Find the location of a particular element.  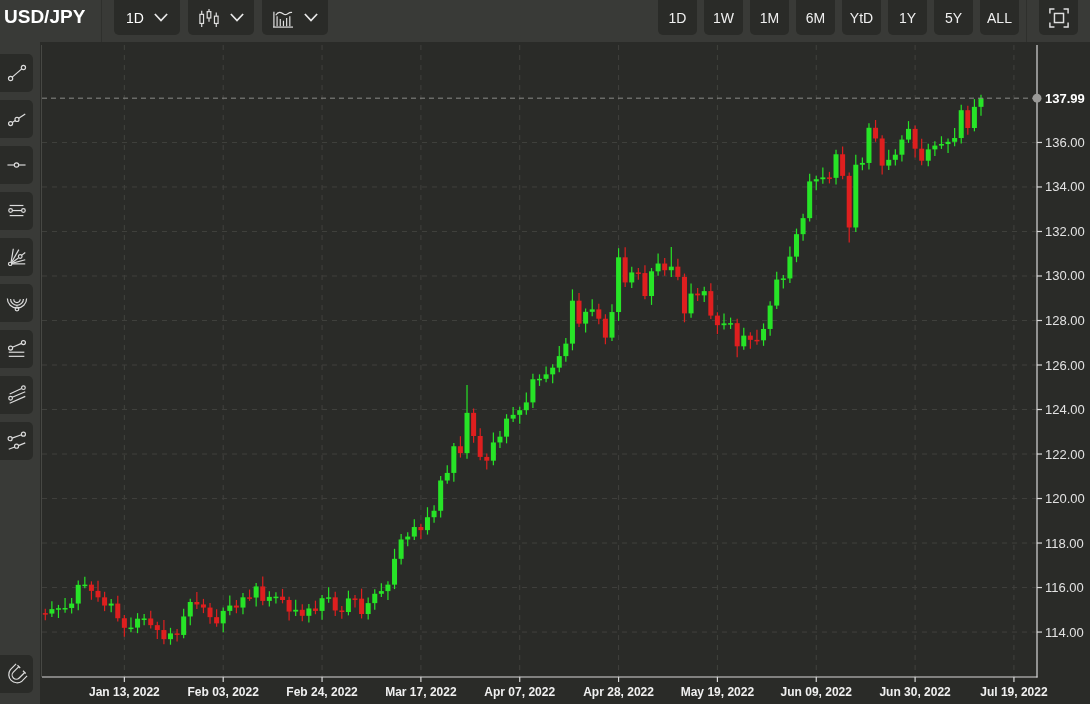

price-axis-label: 120.00 is located at coordinates (1065, 499).